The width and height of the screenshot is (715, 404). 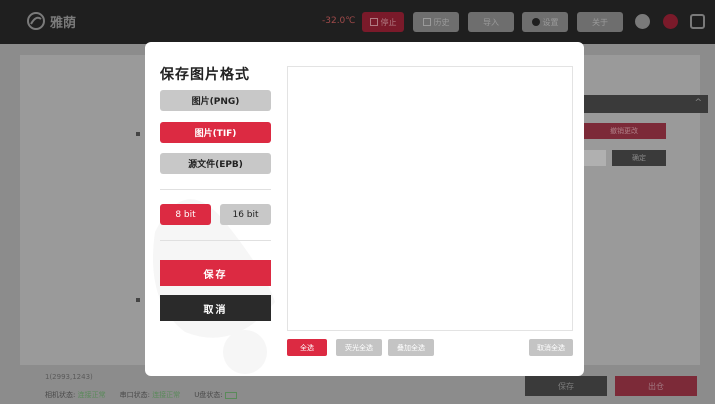 I want to click on bit-16-label: 16 bit, so click(x=245, y=214).